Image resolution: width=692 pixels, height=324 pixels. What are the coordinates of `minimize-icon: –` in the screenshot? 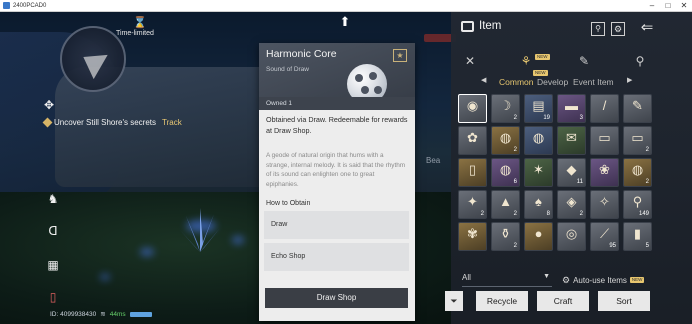 It's located at (652, 6).